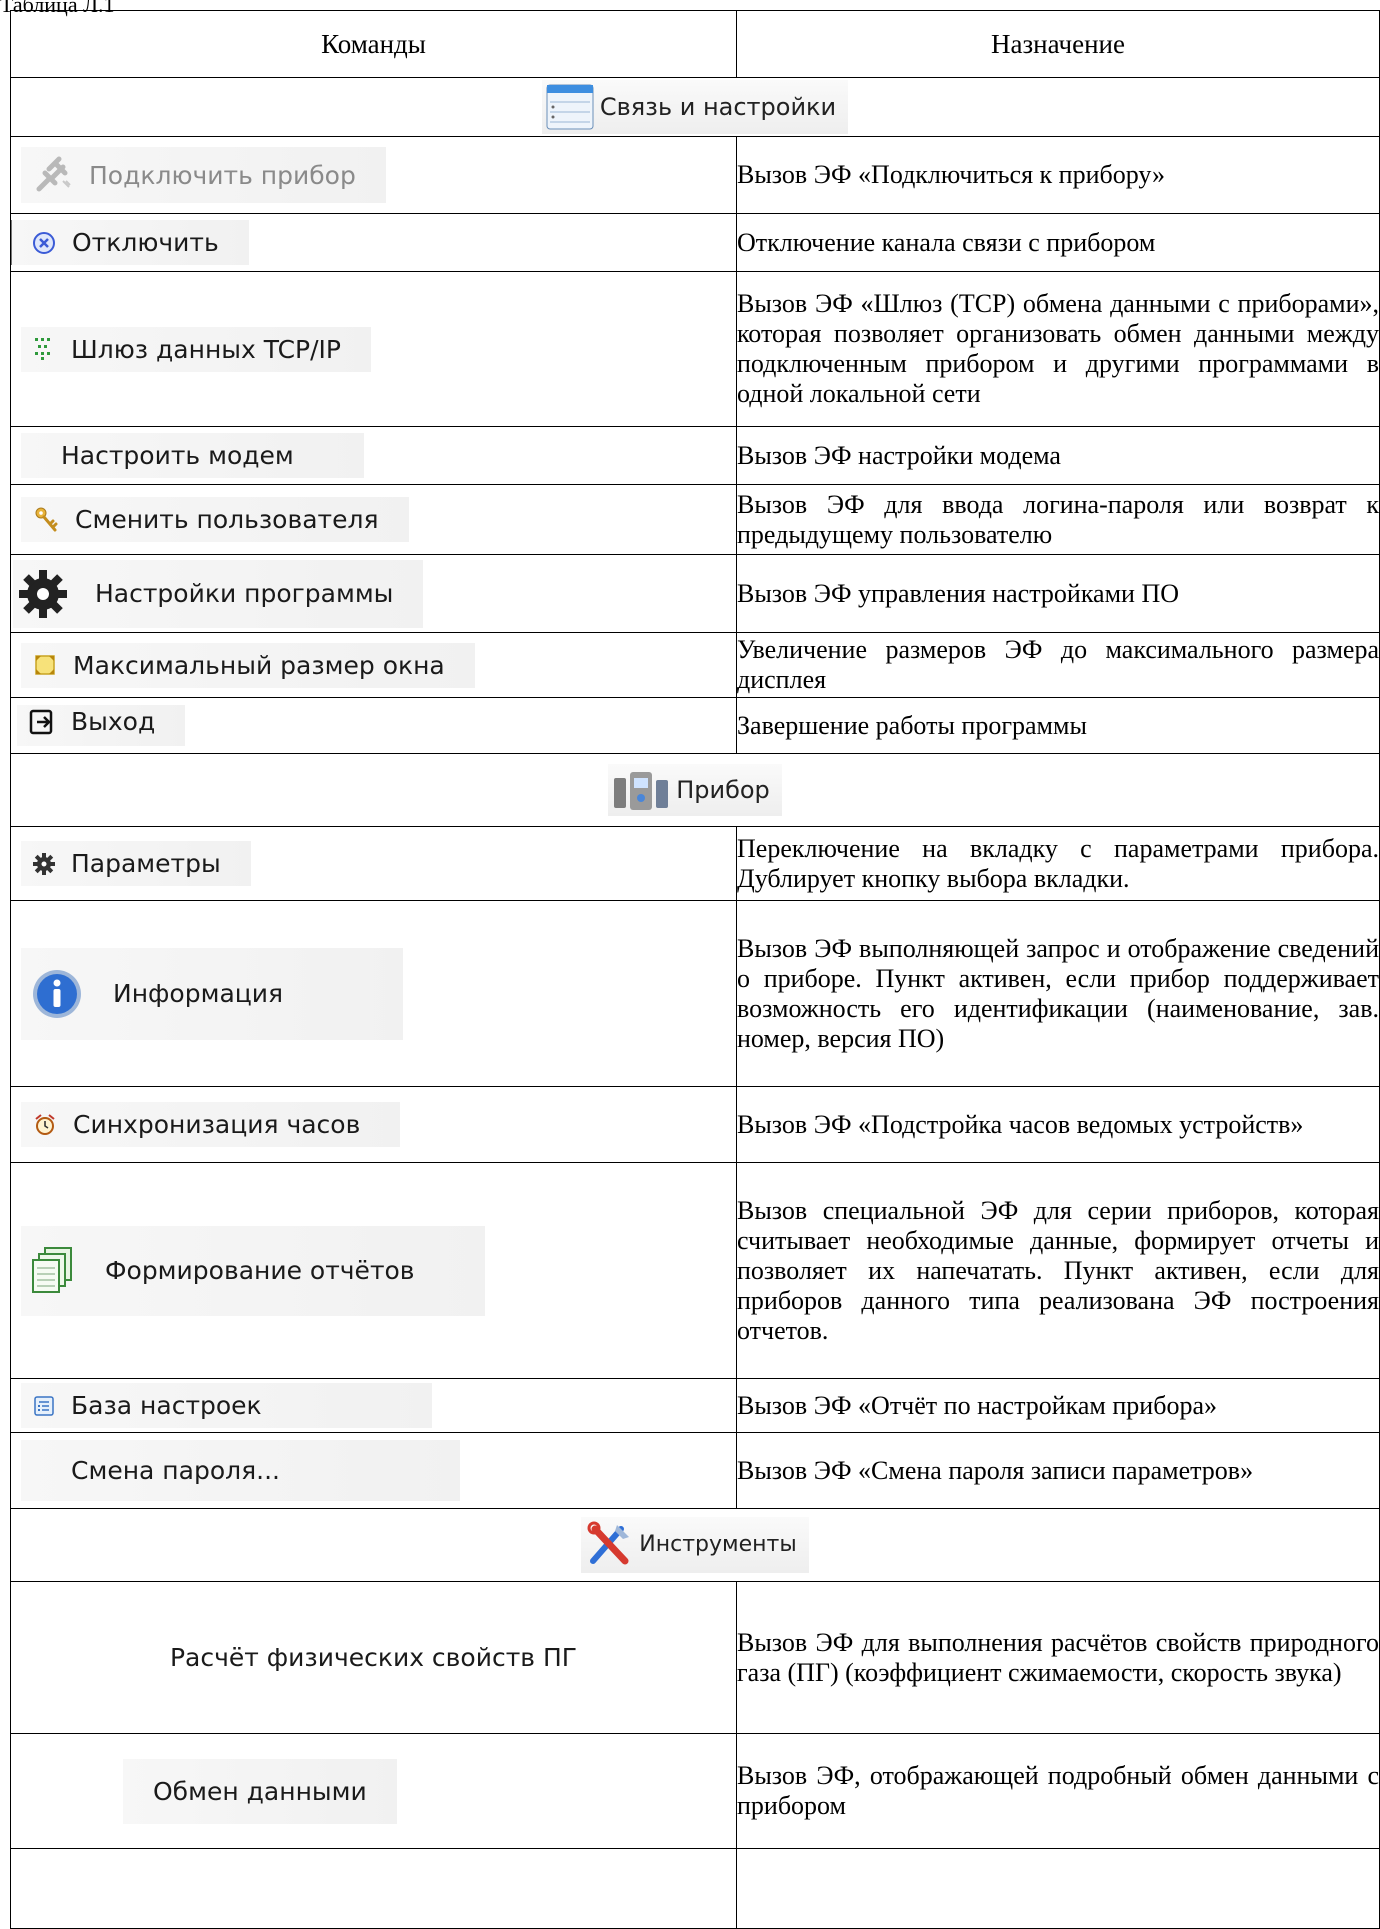 This screenshot has height=1929, width=1380. Describe the element at coordinates (217, 1124) in the screenshot. I see `command-label: Синхронизация часов` at that location.